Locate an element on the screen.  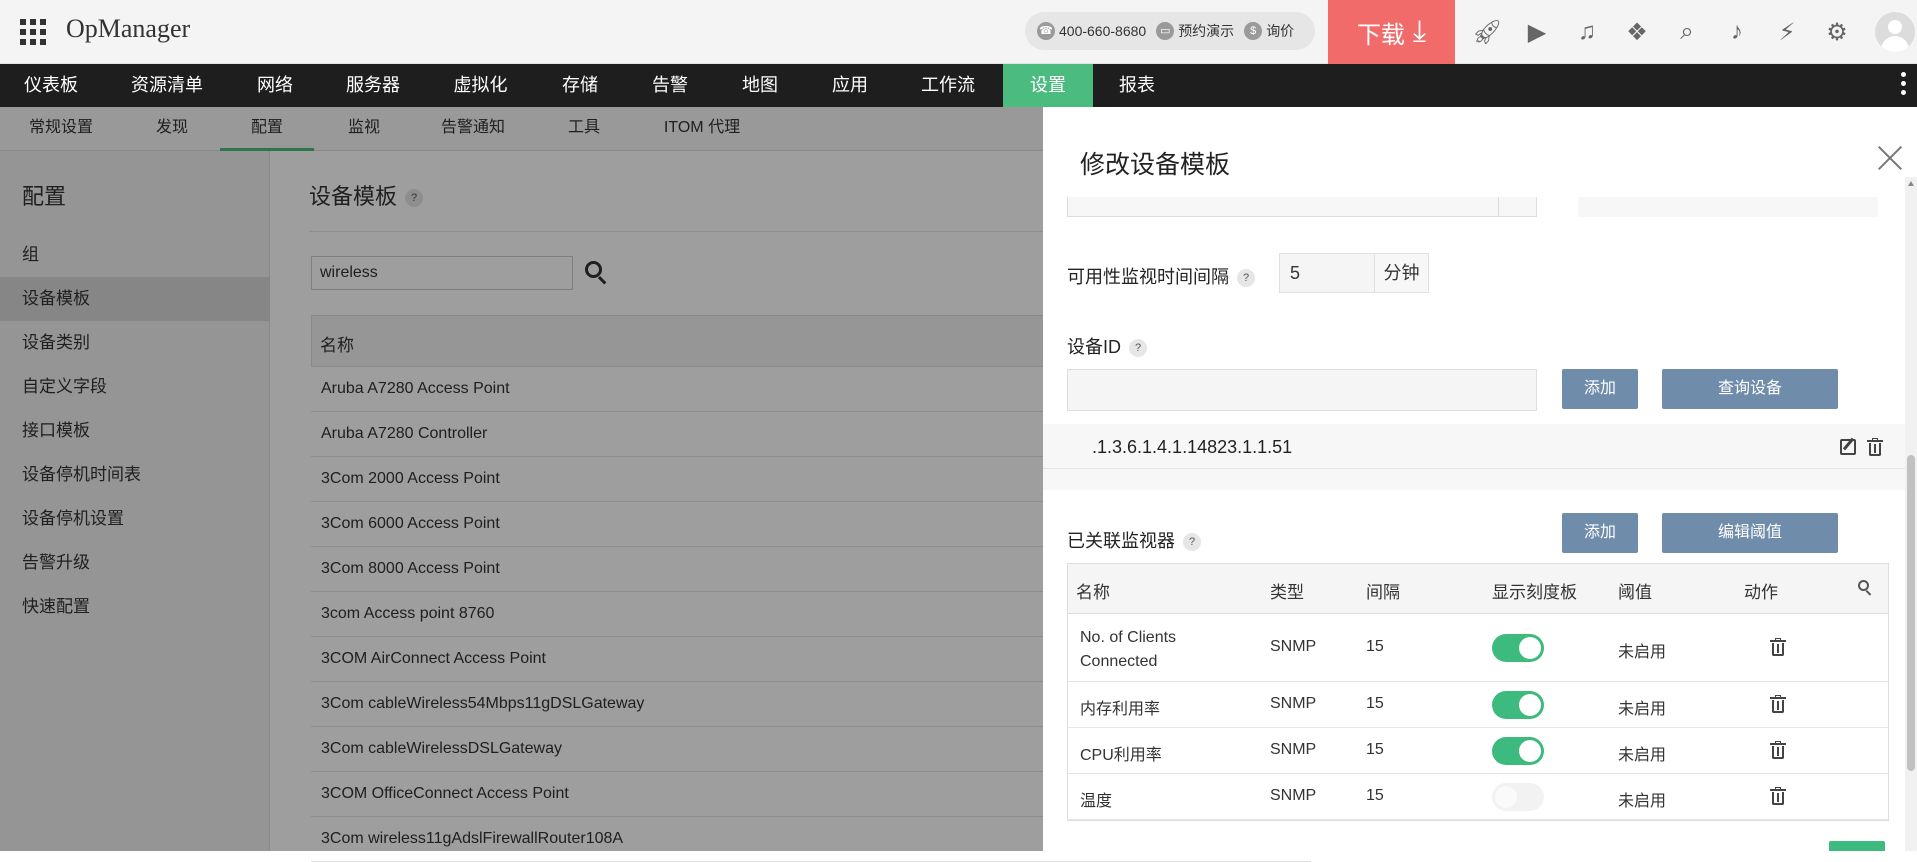
screen-icon: ▭ is located at coordinates (1165, 31).